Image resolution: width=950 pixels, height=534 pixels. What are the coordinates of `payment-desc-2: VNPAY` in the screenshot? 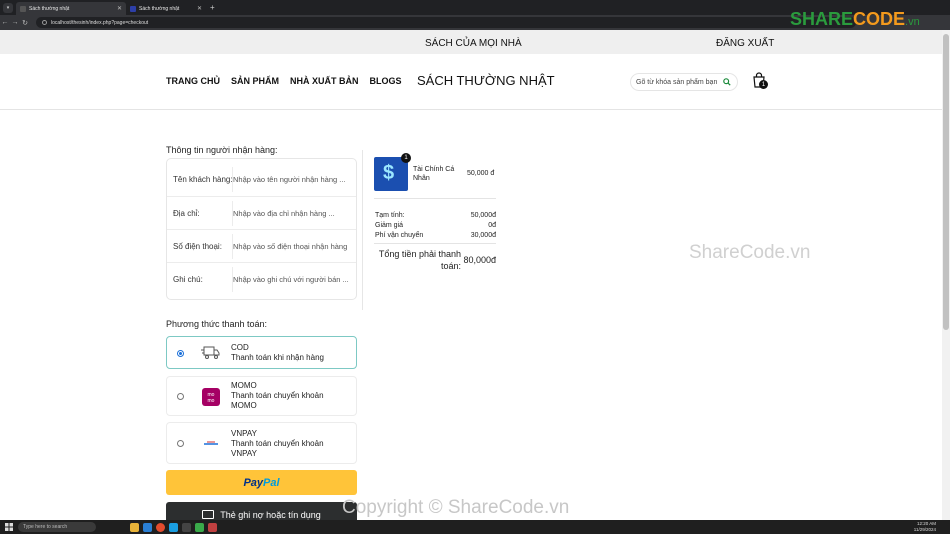 It's located at (244, 453).